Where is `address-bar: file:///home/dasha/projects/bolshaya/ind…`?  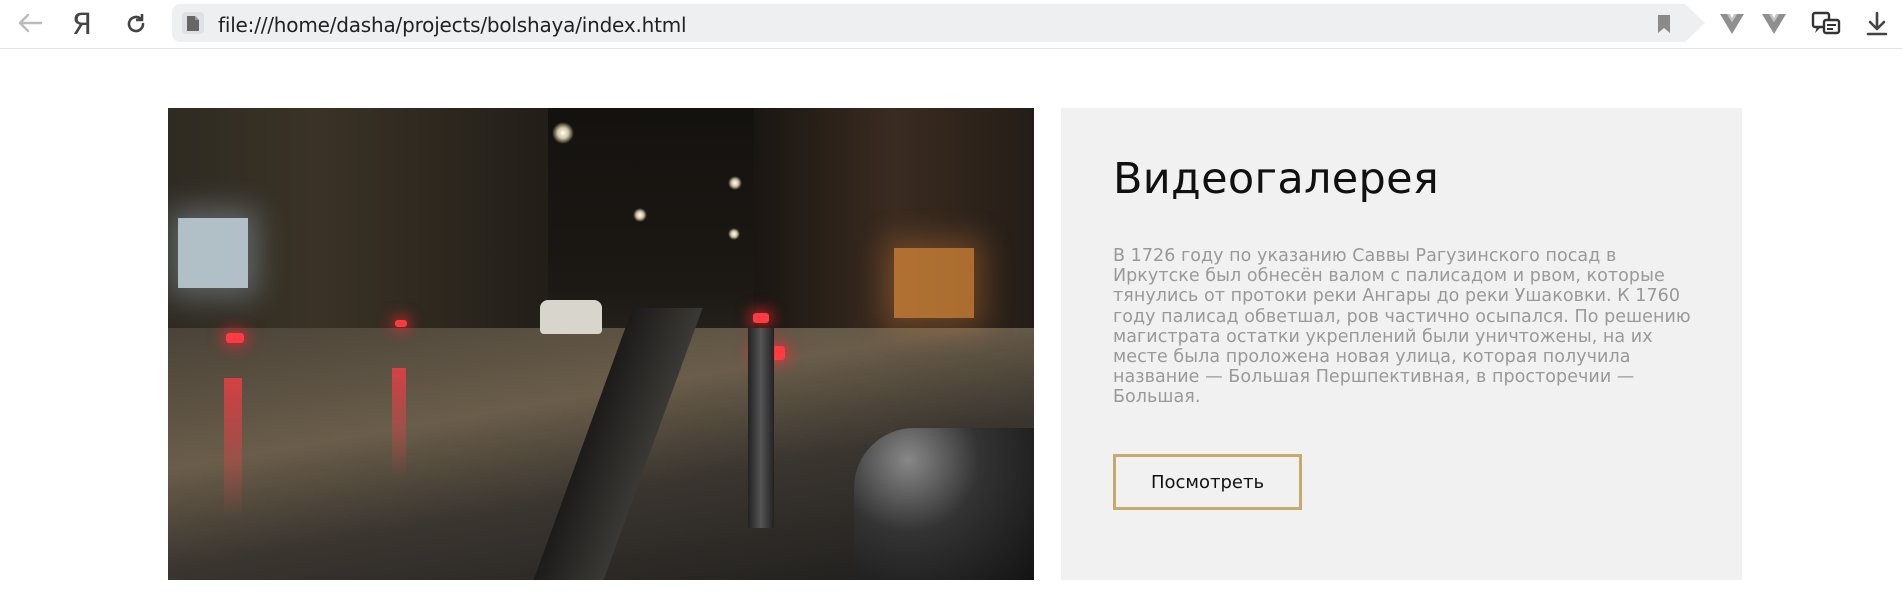 address-bar: file:///home/dasha/projects/bolshaya/ind… is located at coordinates (938, 23).